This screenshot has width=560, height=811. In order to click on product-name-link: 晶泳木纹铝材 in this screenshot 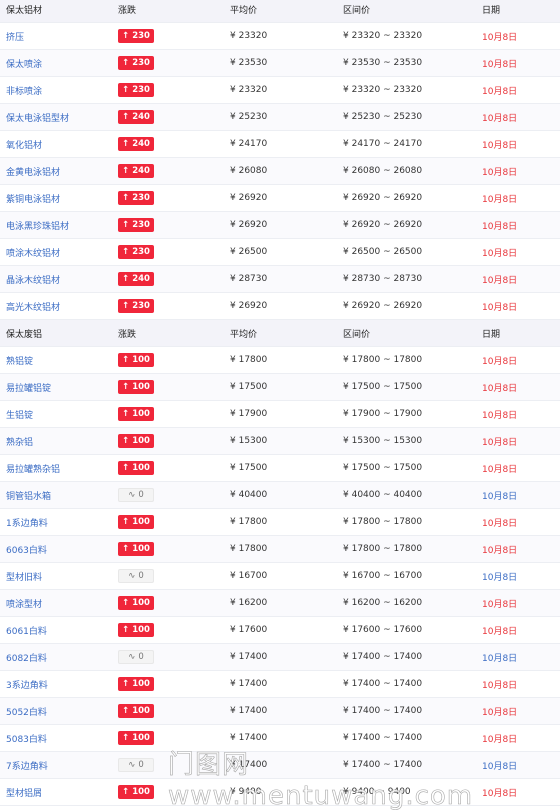, I will do `click(33, 279)`.